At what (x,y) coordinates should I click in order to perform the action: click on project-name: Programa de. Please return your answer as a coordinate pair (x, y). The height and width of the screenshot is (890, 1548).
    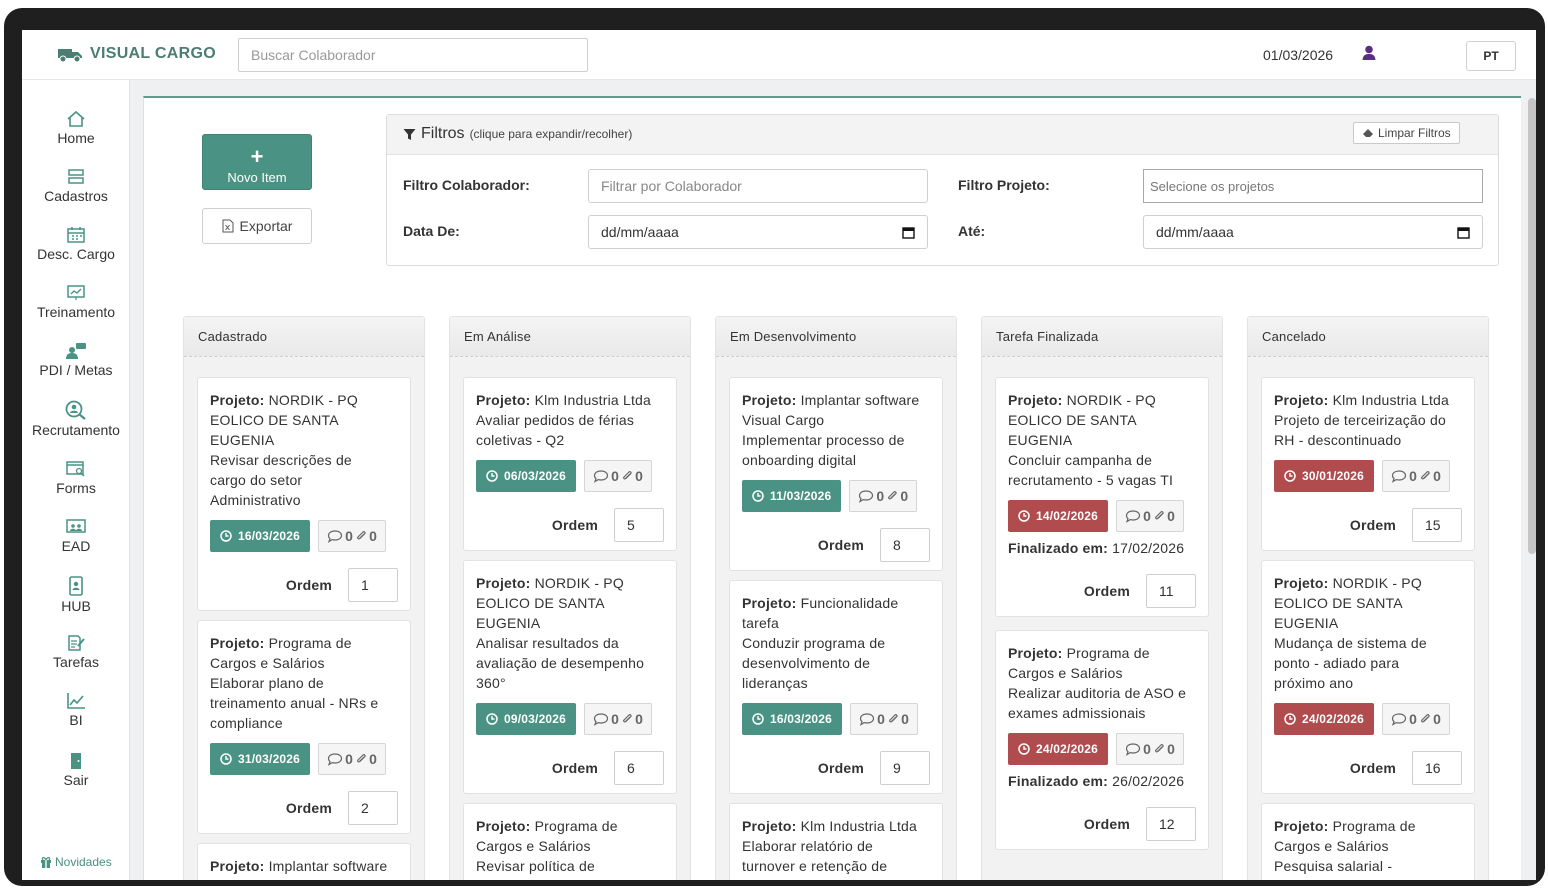
    Looking at the image, I should click on (1108, 653).